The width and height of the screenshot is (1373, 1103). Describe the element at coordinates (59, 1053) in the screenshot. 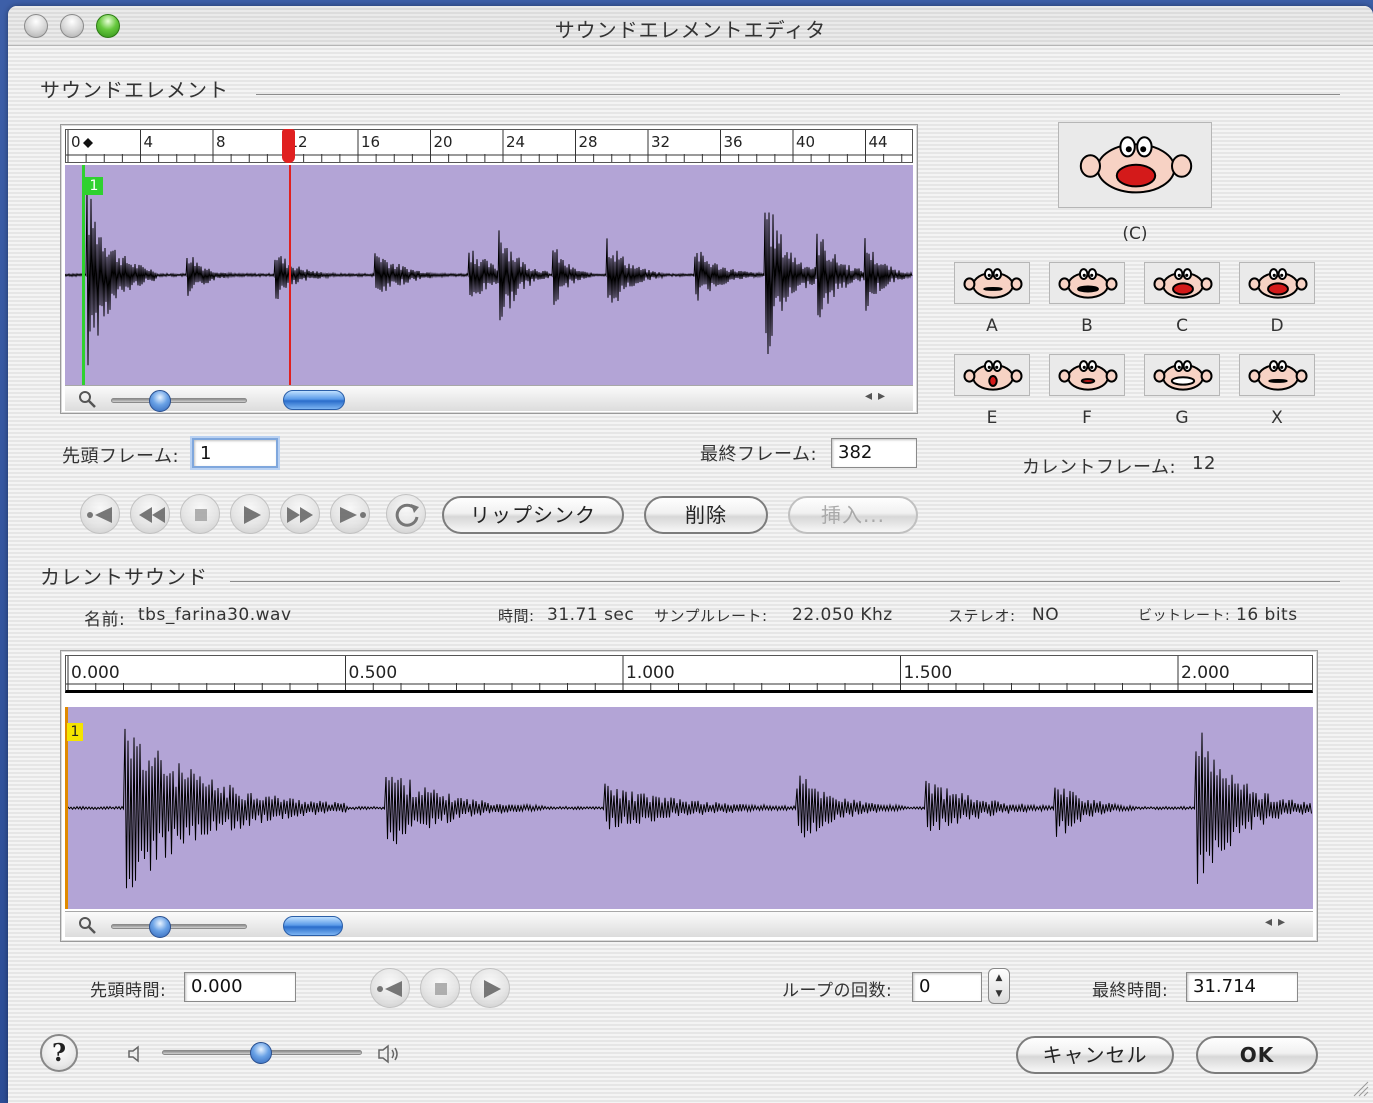

I see `help-button: ?` at that location.